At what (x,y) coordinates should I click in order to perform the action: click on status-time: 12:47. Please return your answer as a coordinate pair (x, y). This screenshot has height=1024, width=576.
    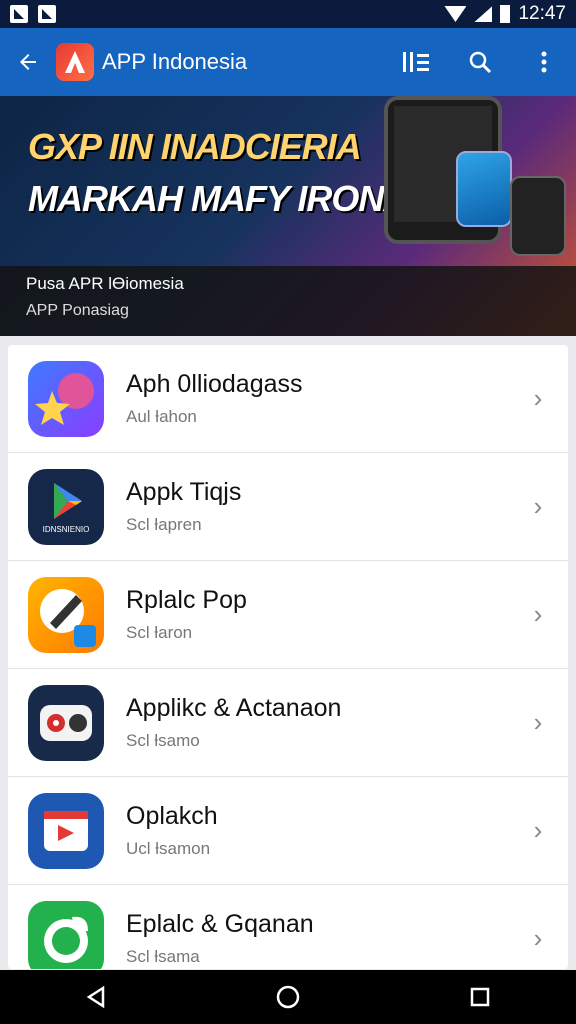
    Looking at the image, I should click on (542, 13).